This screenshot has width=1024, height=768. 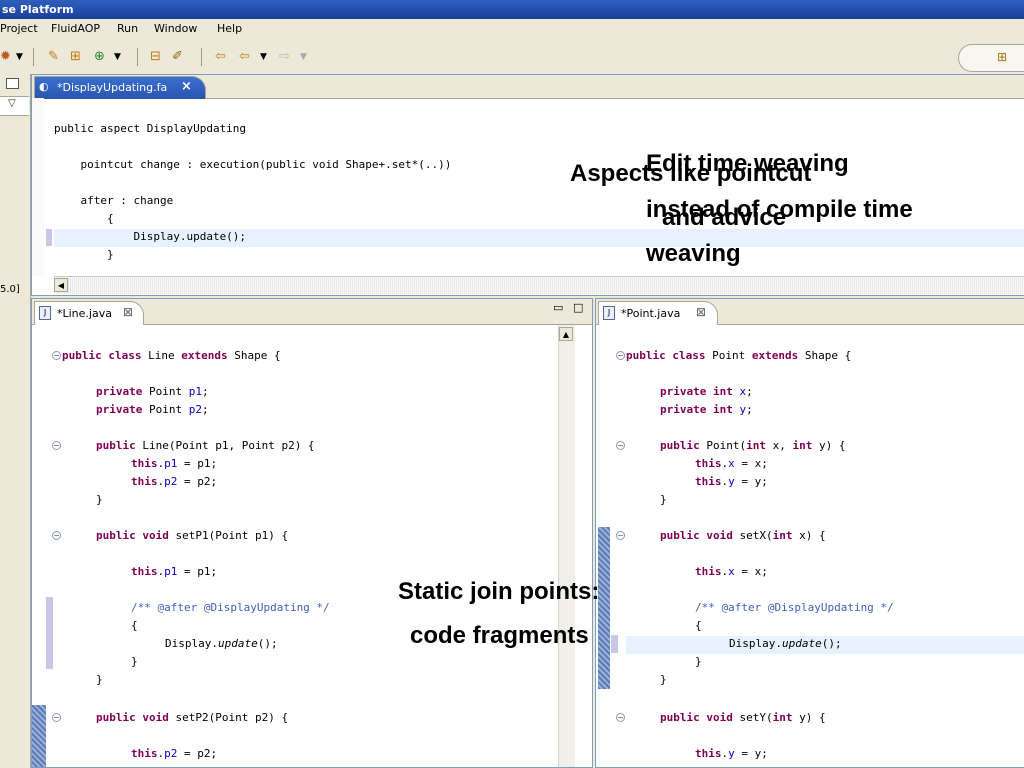 What do you see at coordinates (112, 87) in the screenshot?
I see `tab-label: *DisplayUpdating.fa` at bounding box center [112, 87].